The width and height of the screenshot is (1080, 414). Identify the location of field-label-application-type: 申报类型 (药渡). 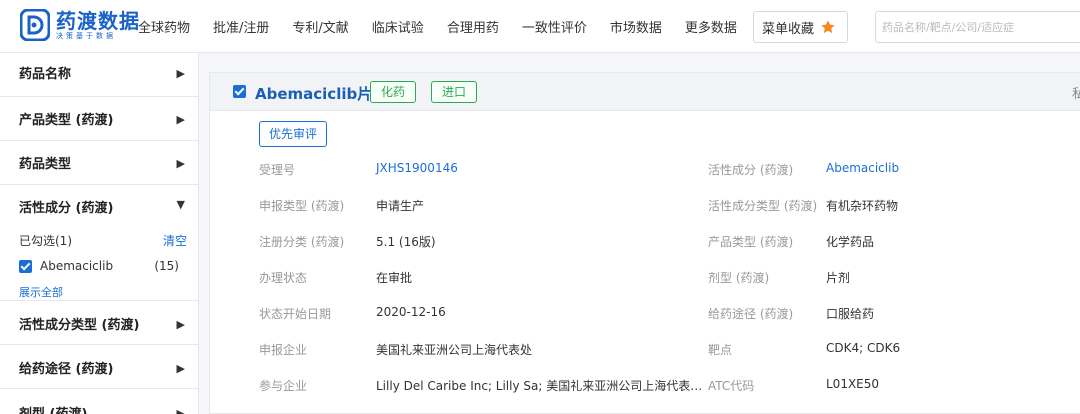
(302, 206).